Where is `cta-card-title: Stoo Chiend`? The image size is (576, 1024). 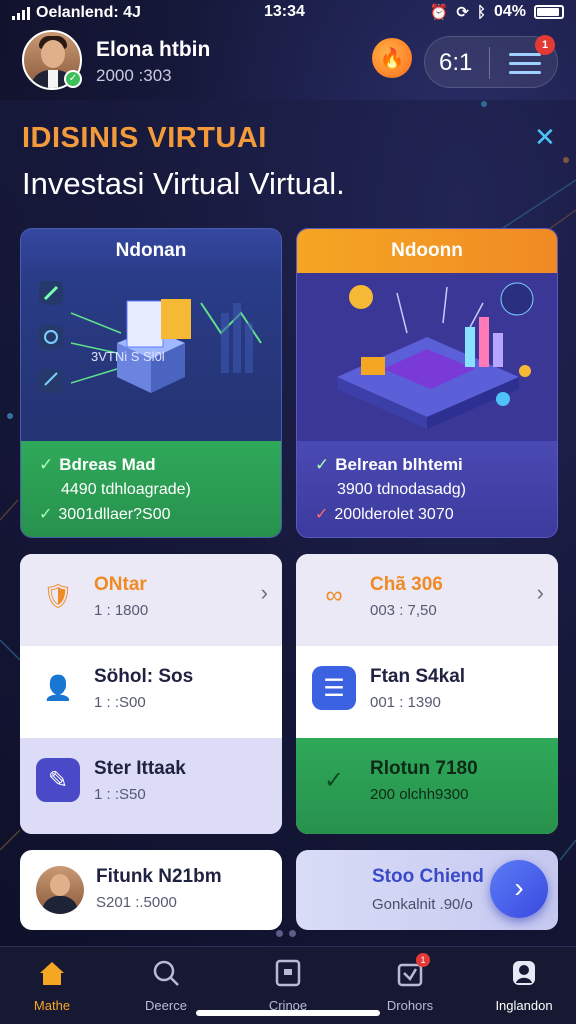 cta-card-title: Stoo Chiend is located at coordinates (428, 876).